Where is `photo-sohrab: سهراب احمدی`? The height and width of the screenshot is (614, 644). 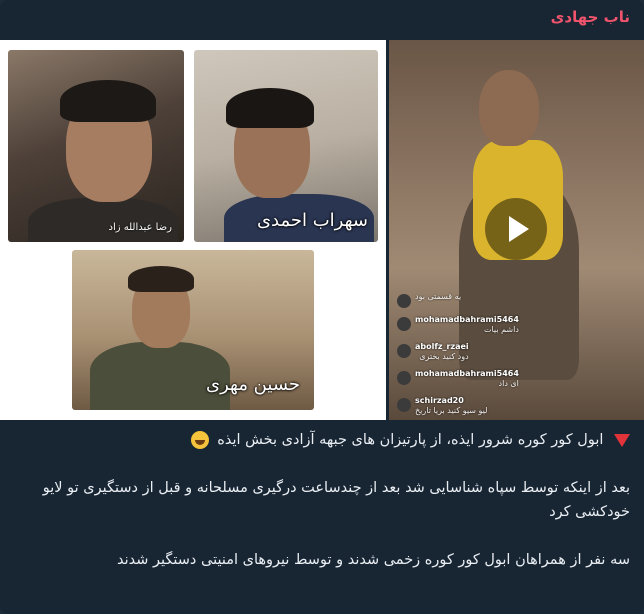 photo-sohrab: سهراب احمدی is located at coordinates (286, 146).